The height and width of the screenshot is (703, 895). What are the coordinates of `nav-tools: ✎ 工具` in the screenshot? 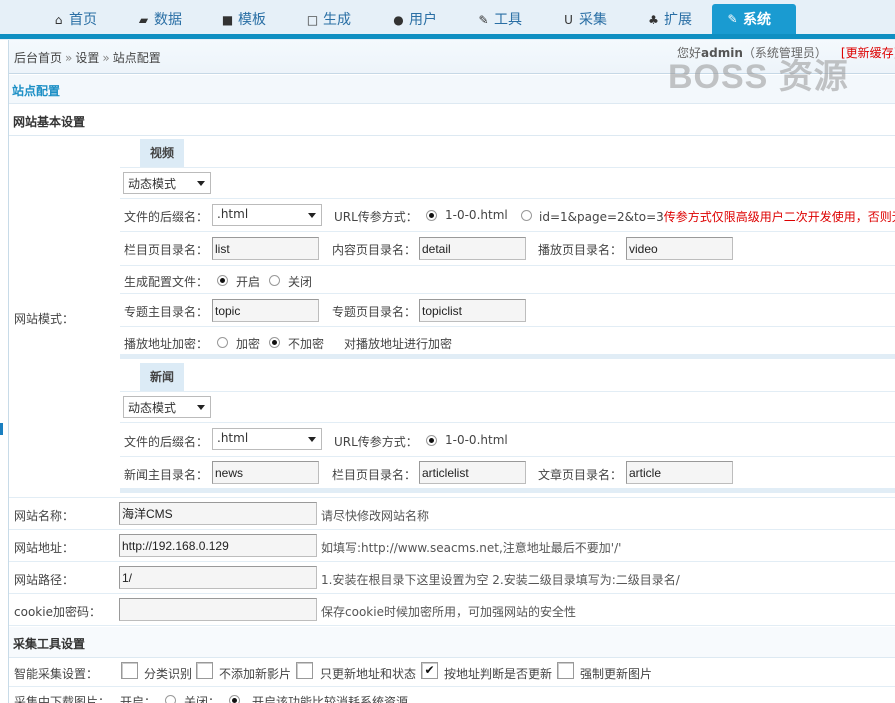 It's located at (499, 20).